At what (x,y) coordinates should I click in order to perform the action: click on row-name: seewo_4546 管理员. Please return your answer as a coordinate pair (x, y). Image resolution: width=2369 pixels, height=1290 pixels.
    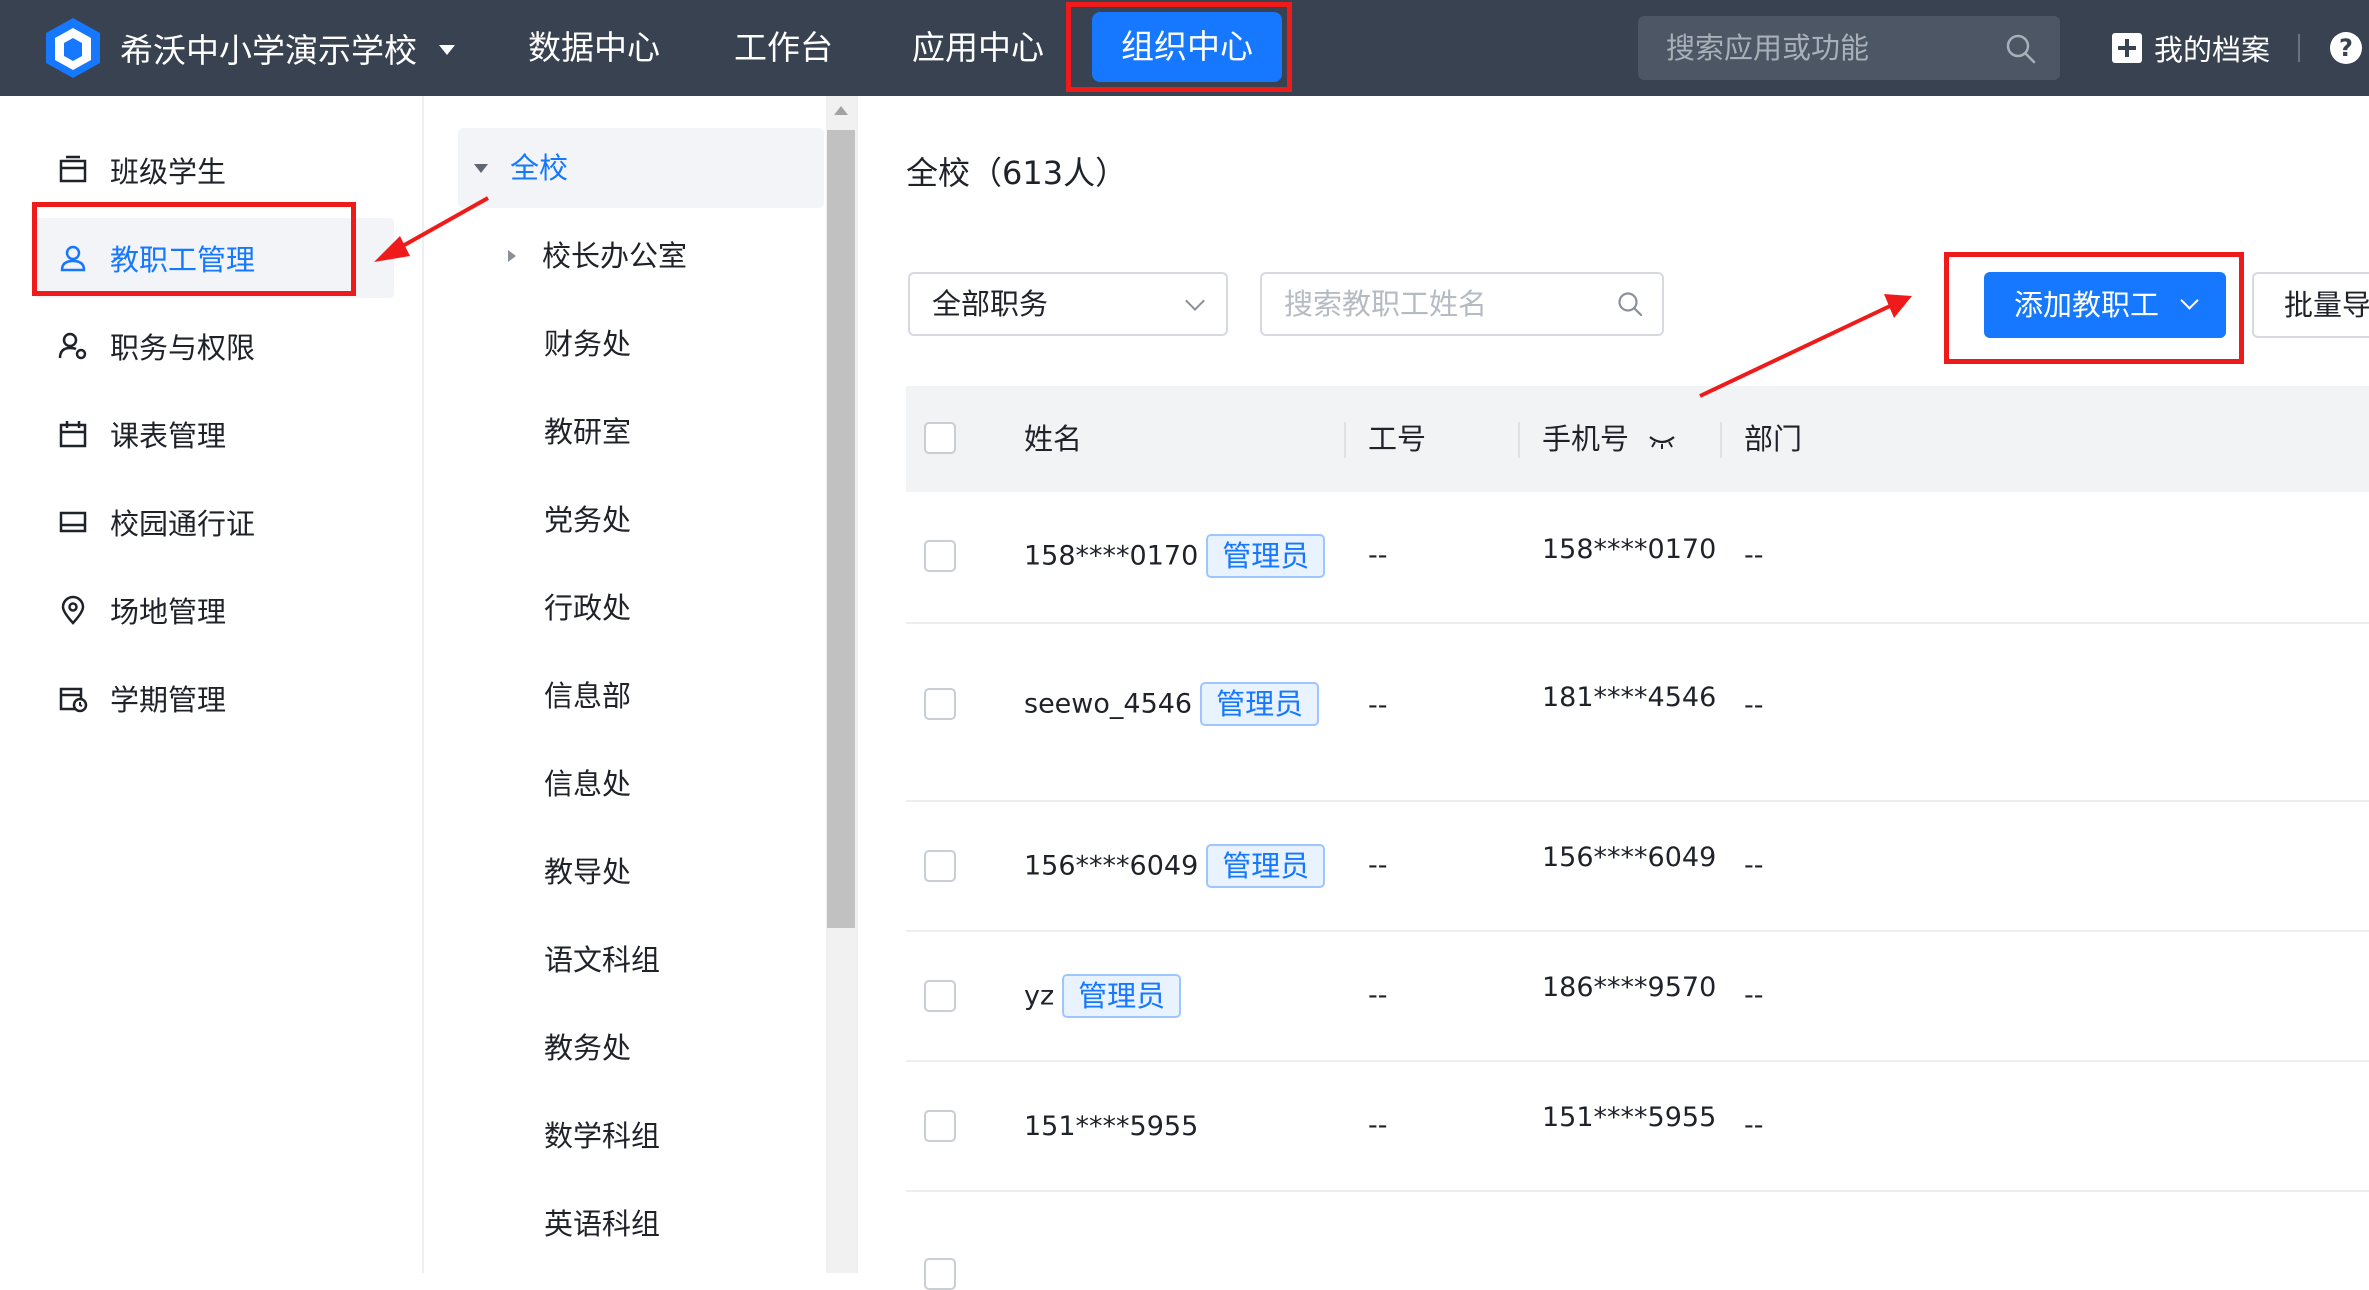
    Looking at the image, I should click on (1172, 704).